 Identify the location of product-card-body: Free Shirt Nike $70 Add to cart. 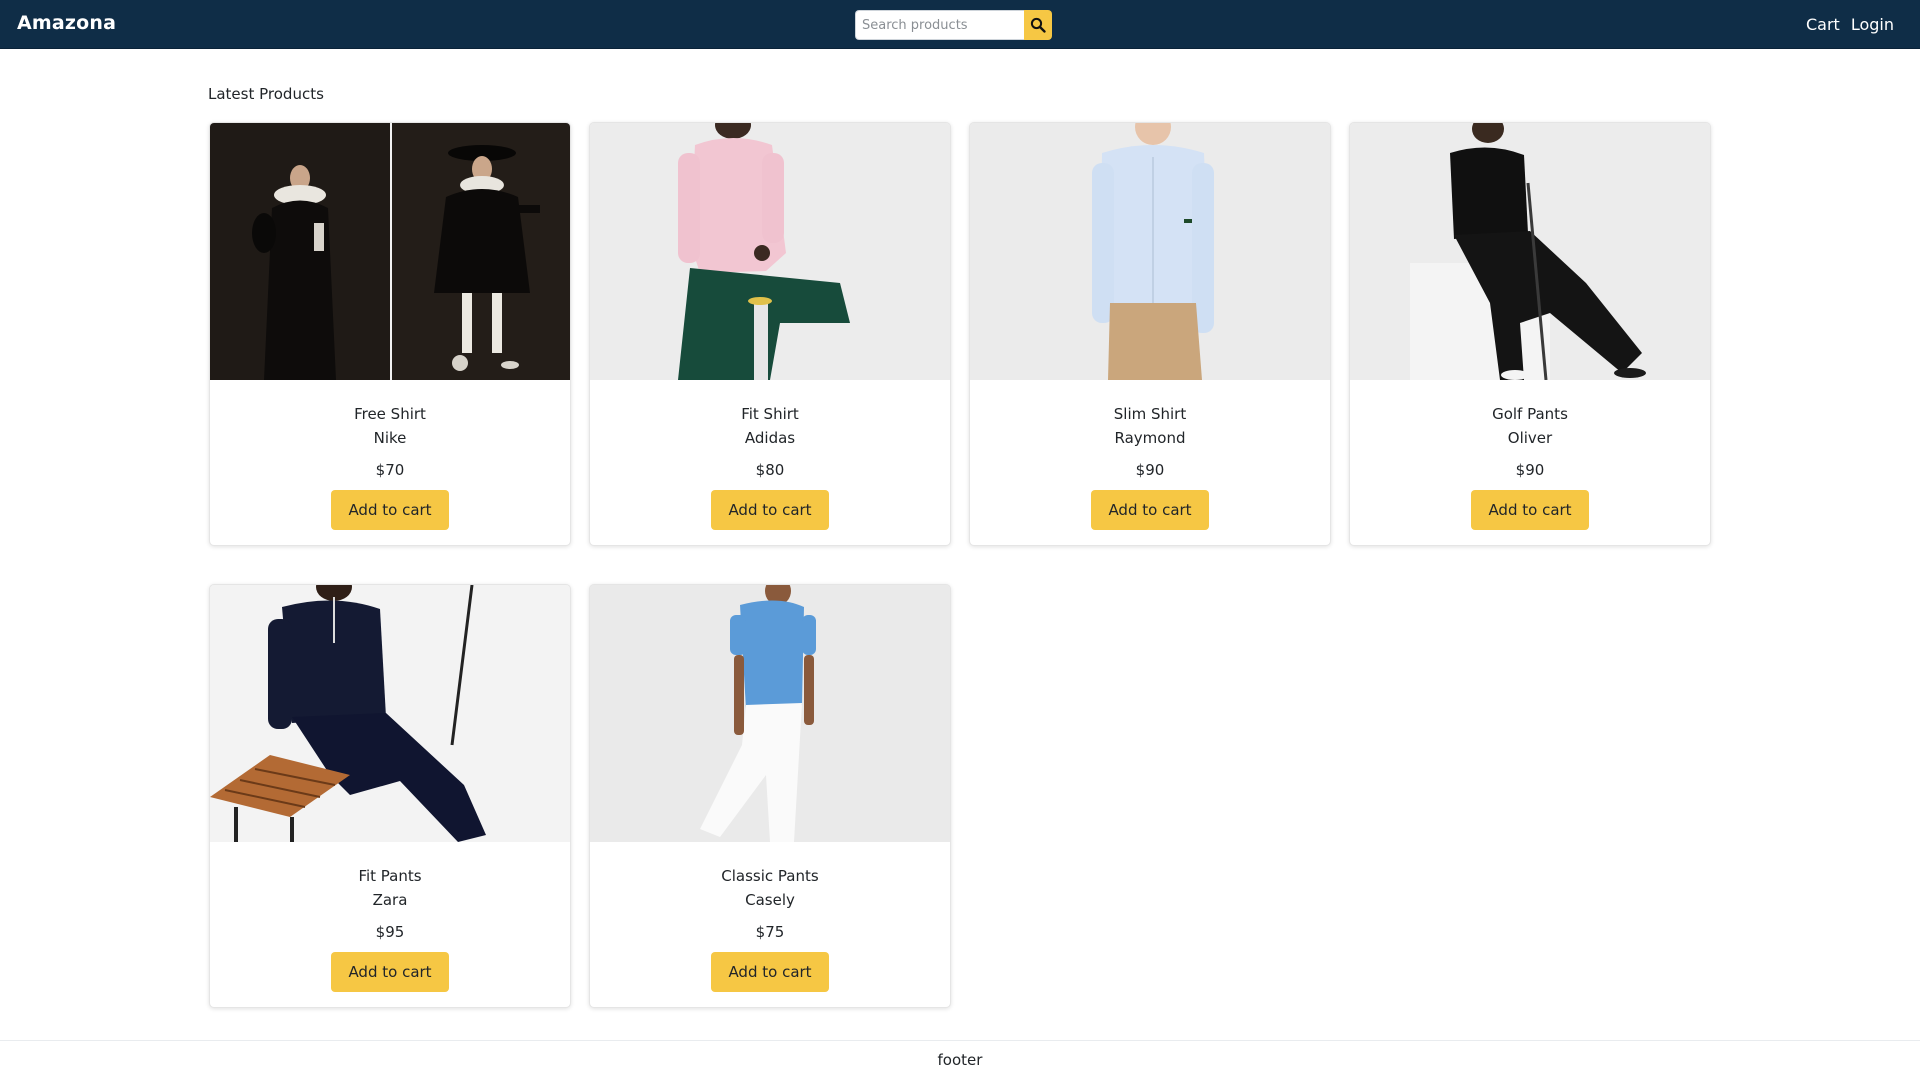
(390, 455).